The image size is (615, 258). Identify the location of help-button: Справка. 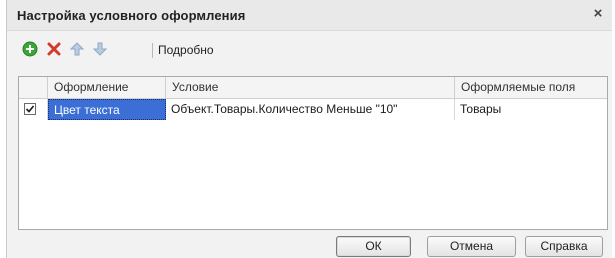
(564, 246).